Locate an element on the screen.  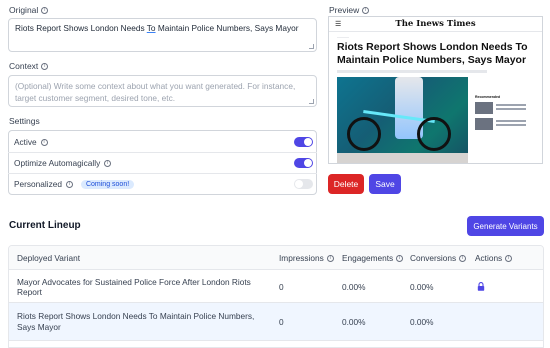
settings-label: Settings is located at coordinates (24, 121).